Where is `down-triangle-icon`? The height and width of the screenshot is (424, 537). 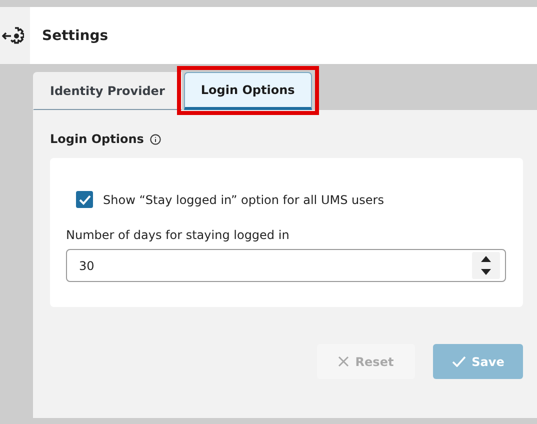 down-triangle-icon is located at coordinates (486, 272).